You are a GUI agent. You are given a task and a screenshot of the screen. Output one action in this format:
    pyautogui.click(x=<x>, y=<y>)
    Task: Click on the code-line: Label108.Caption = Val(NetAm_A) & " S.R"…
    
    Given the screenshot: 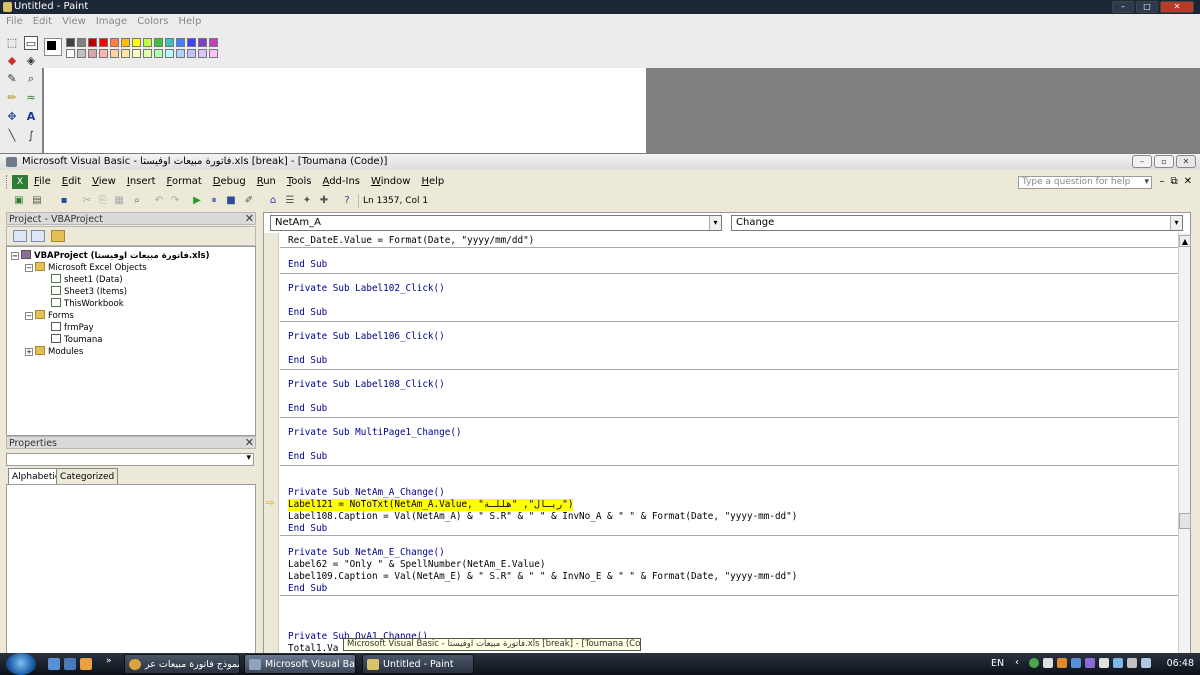 What is the action you would take?
    pyautogui.click(x=542, y=517)
    